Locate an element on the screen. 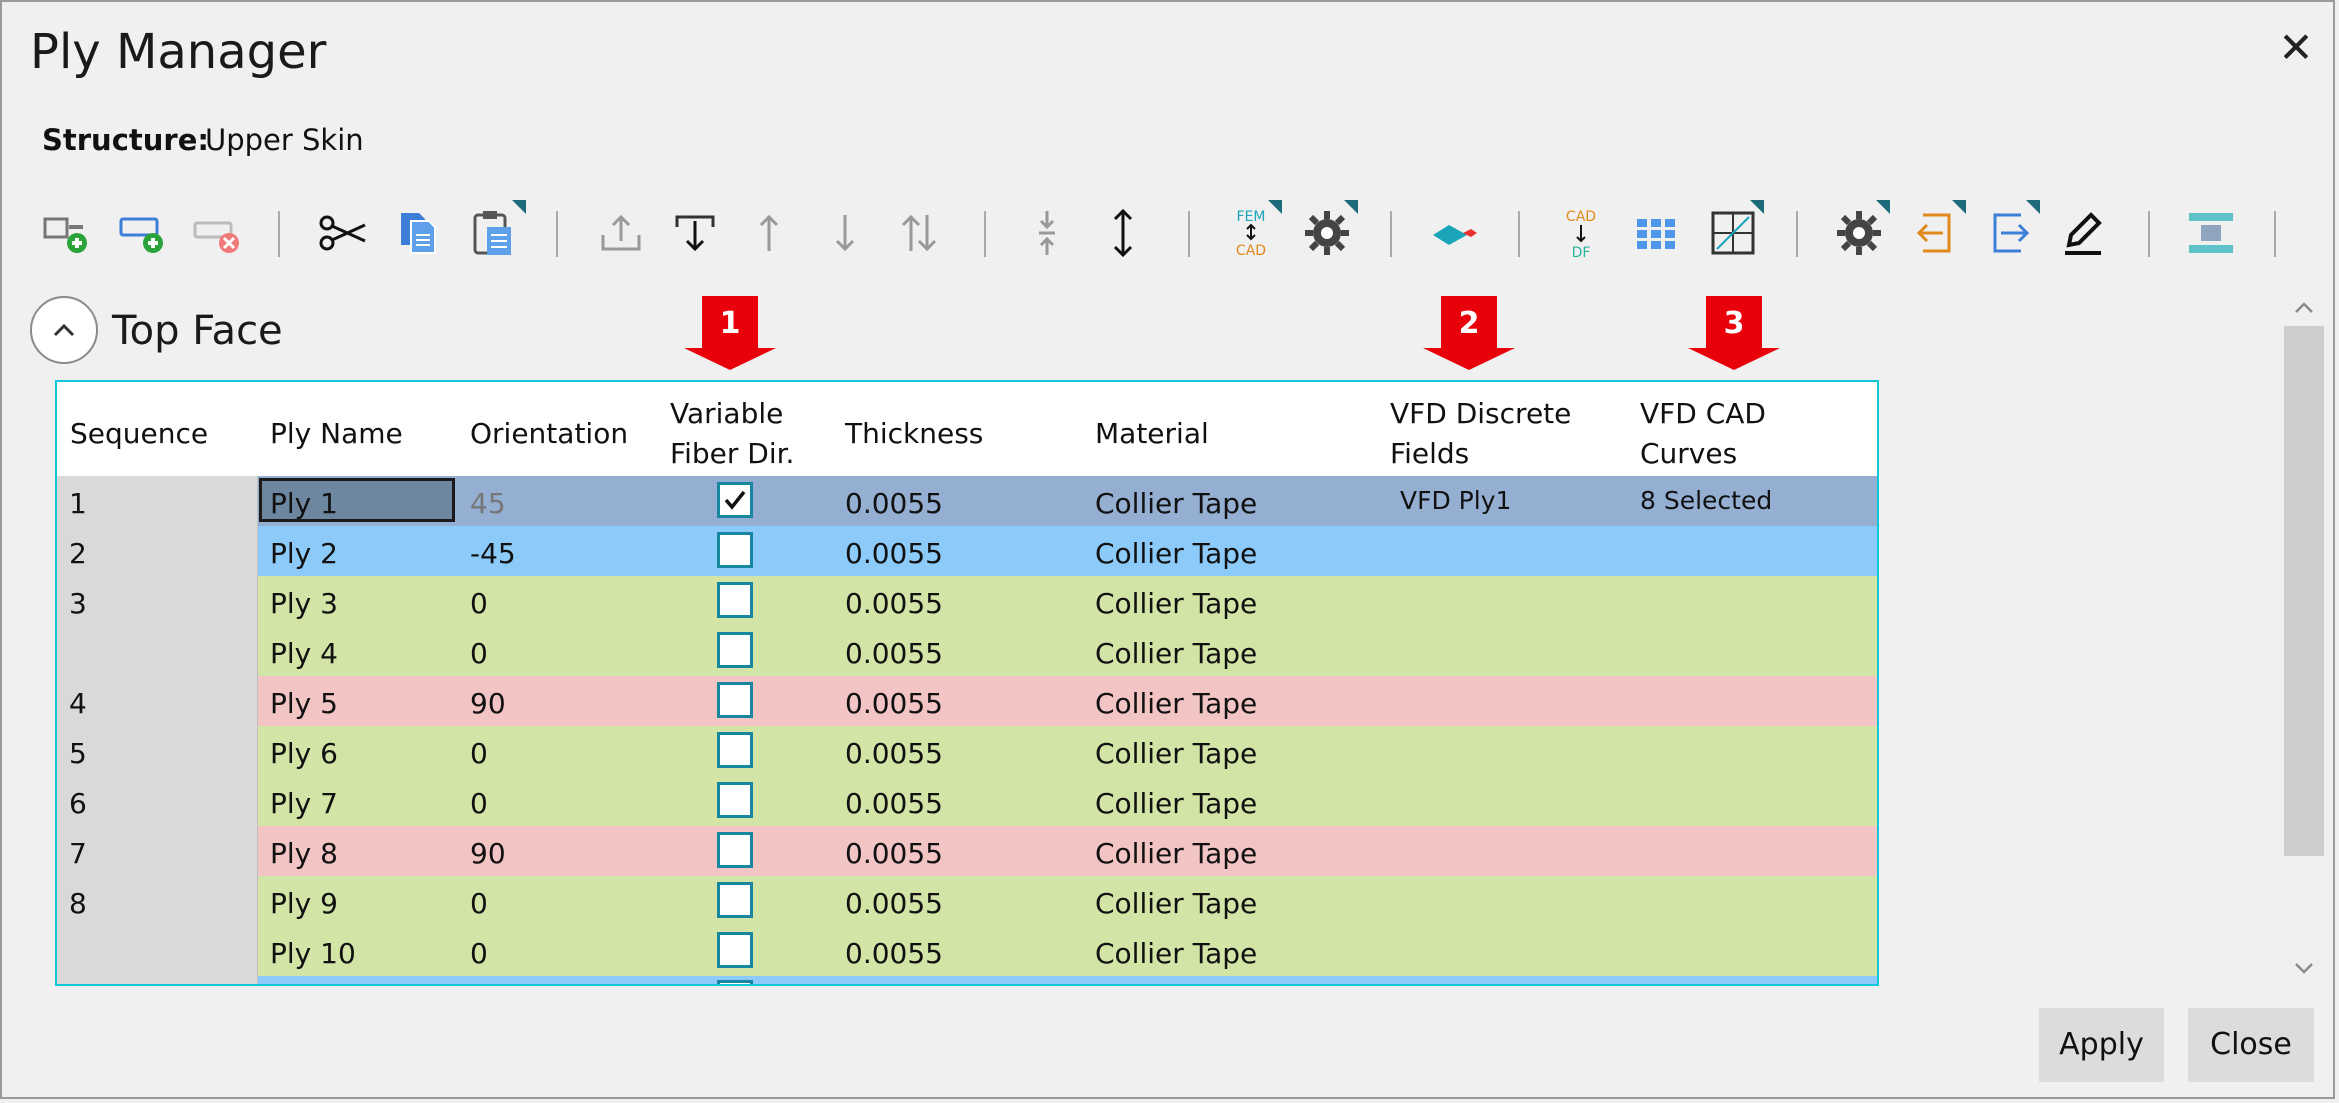  table-icon is located at coordinates (1733, 232).